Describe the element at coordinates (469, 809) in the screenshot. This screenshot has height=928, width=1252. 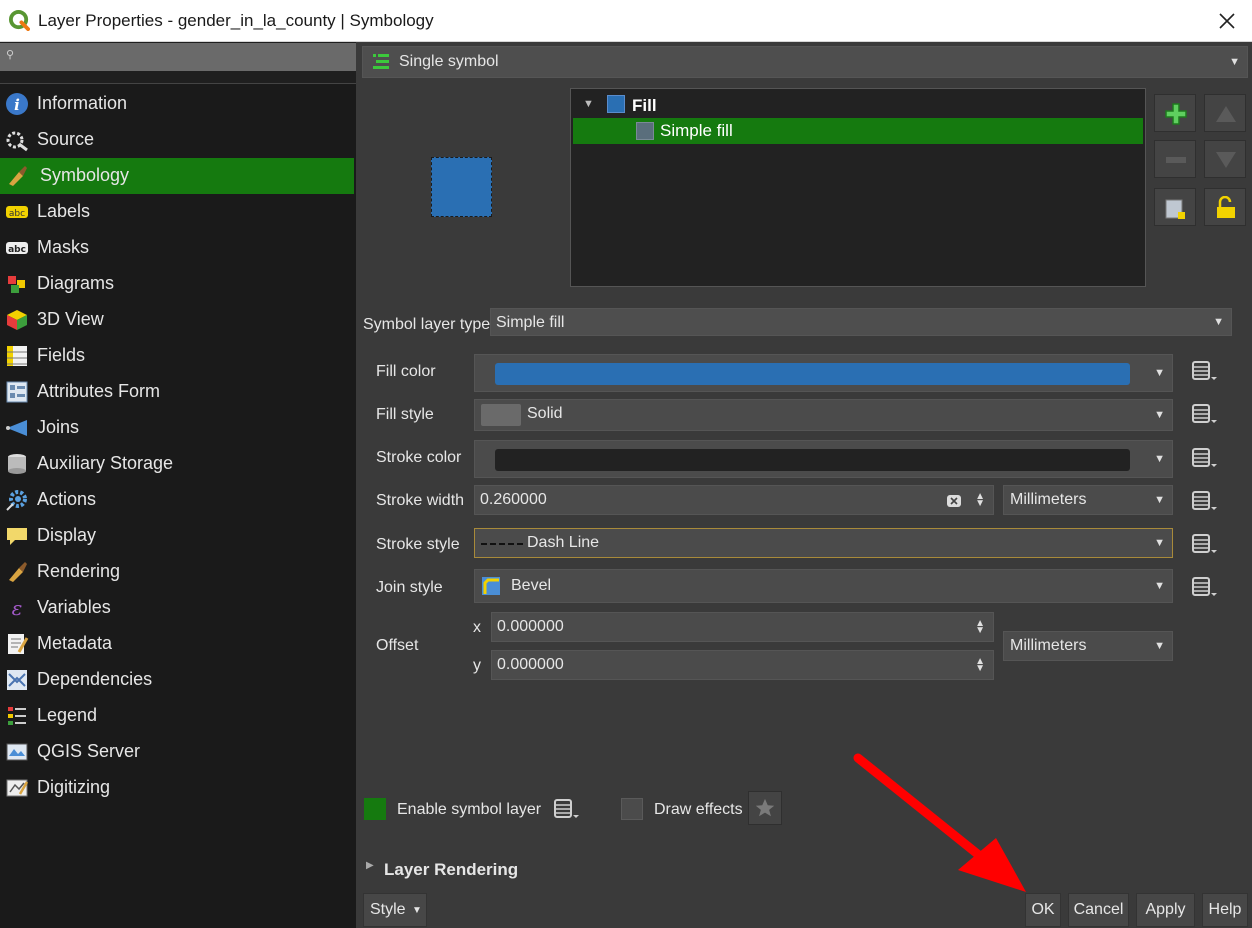
I see `enable-symbol-layer-label: Enable symbol layer` at that location.